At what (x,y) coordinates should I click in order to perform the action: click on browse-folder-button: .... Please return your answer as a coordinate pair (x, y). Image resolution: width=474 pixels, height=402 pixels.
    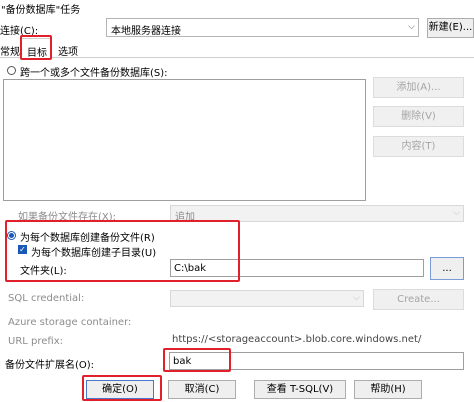
    Looking at the image, I should click on (447, 268).